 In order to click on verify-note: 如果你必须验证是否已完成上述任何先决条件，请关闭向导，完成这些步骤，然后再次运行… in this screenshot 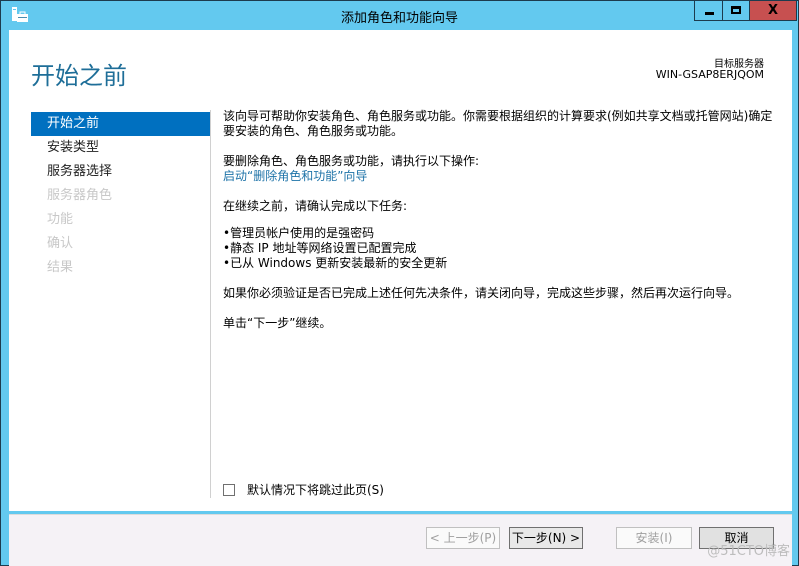, I will do `click(481, 293)`.